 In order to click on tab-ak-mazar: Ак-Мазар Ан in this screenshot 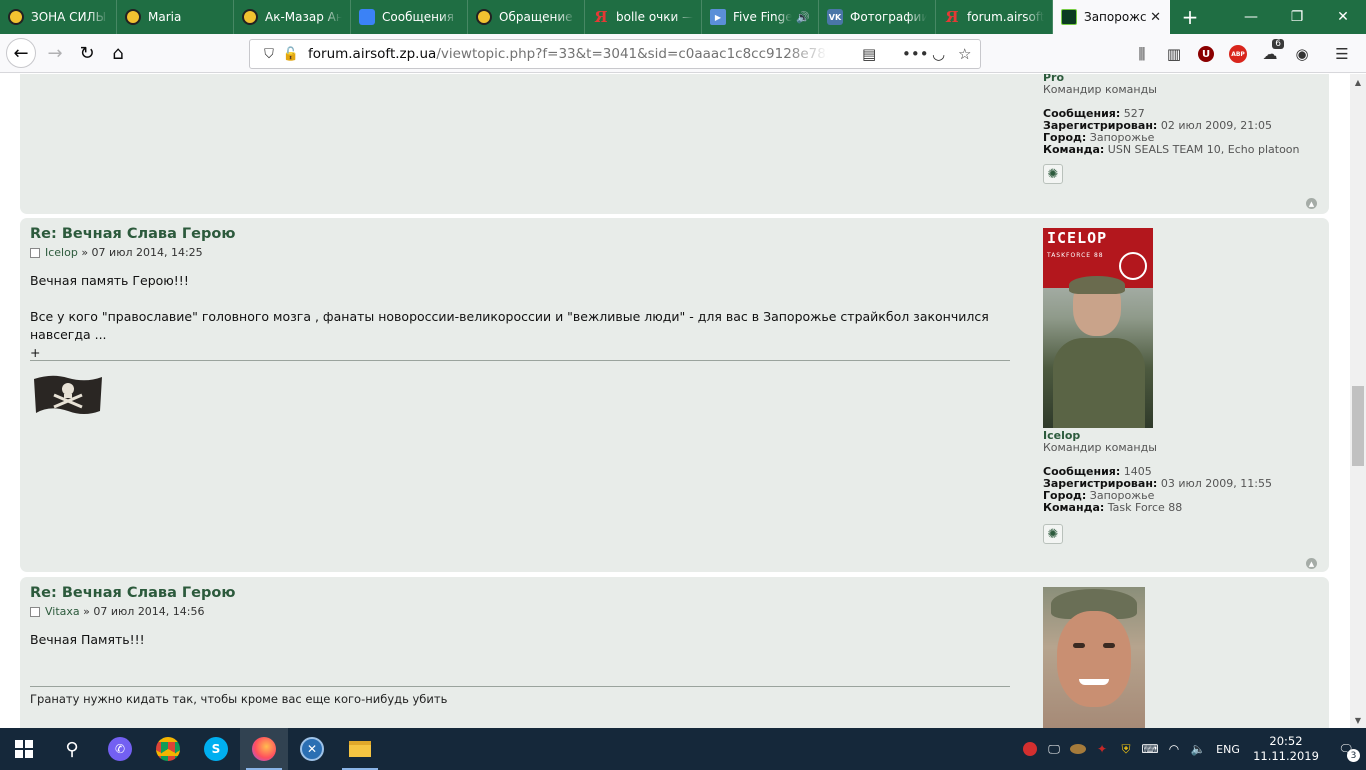, I will do `click(292, 17)`.